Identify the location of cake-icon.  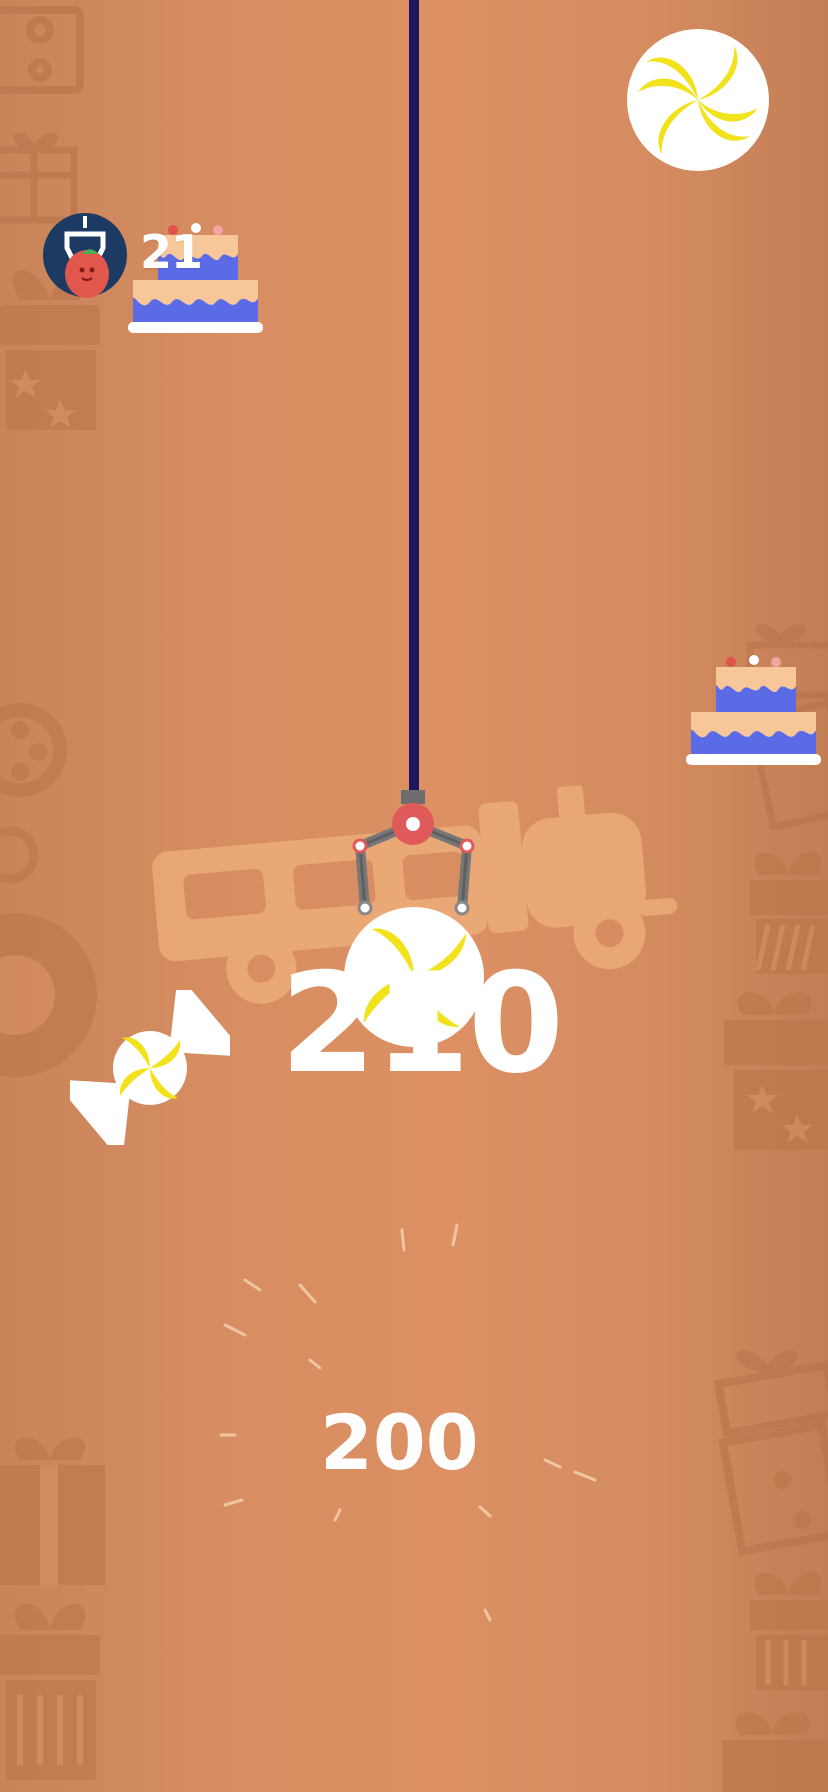
(753, 710).